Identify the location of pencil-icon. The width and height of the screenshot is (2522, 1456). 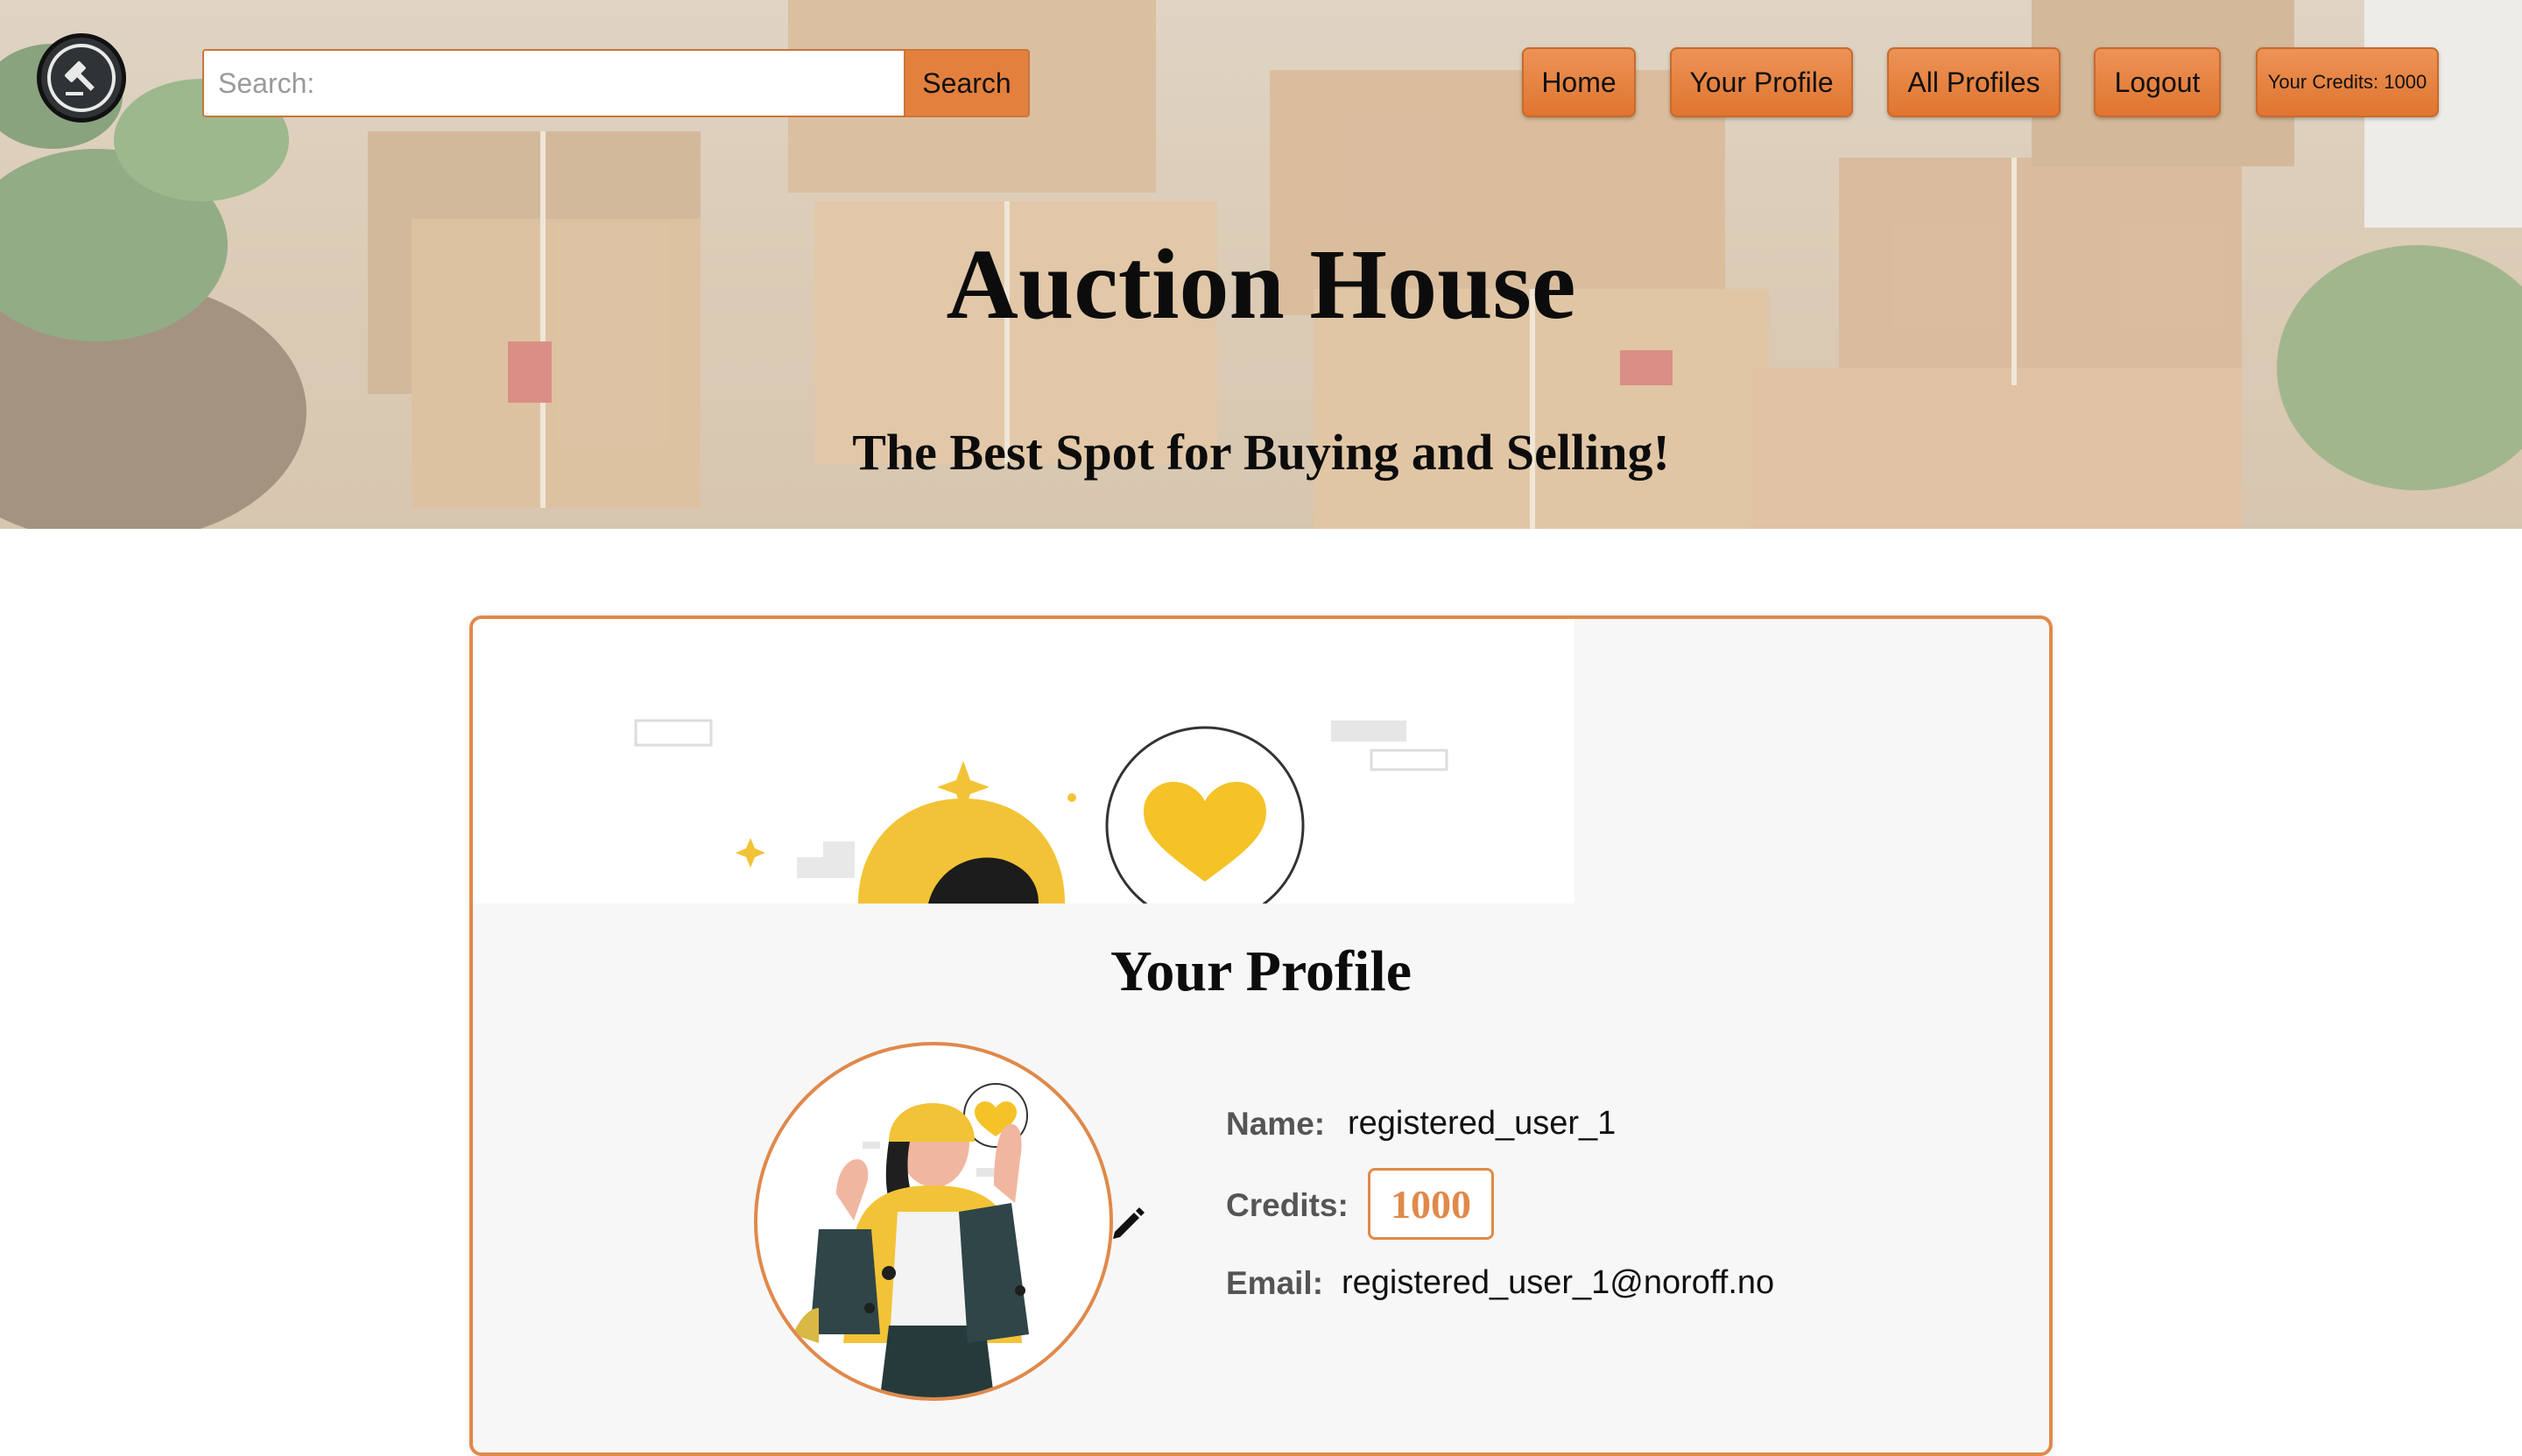
(1128, 1222).